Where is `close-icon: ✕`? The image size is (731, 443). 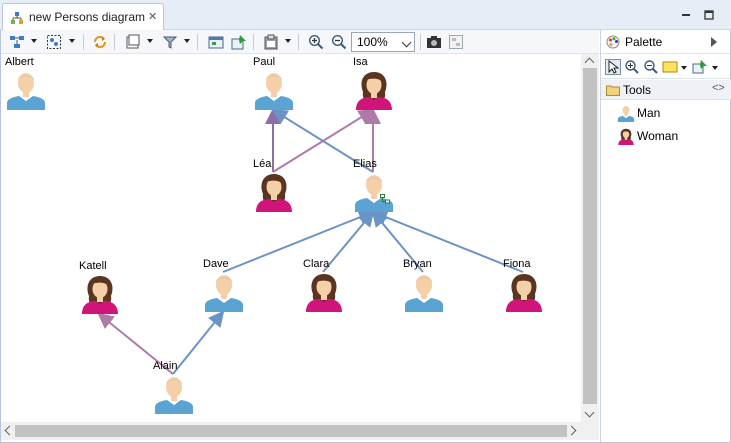 close-icon: ✕ is located at coordinates (152, 16).